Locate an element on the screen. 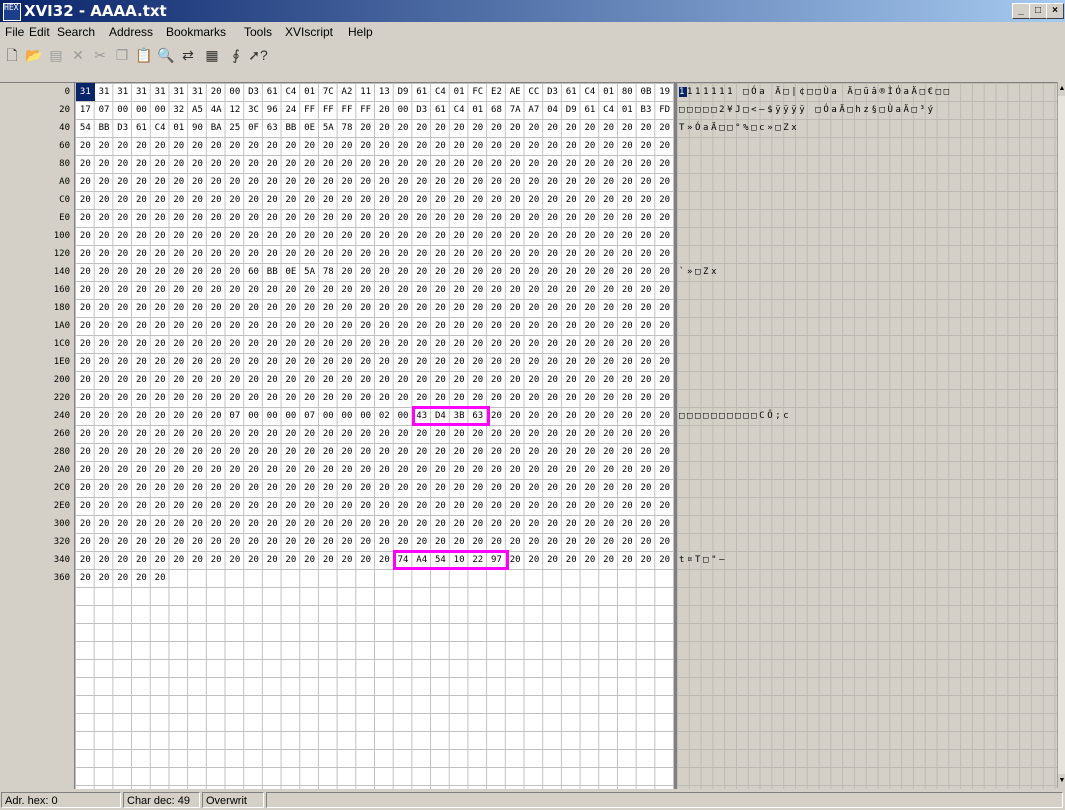  hex-byte: FD is located at coordinates (664, 110).